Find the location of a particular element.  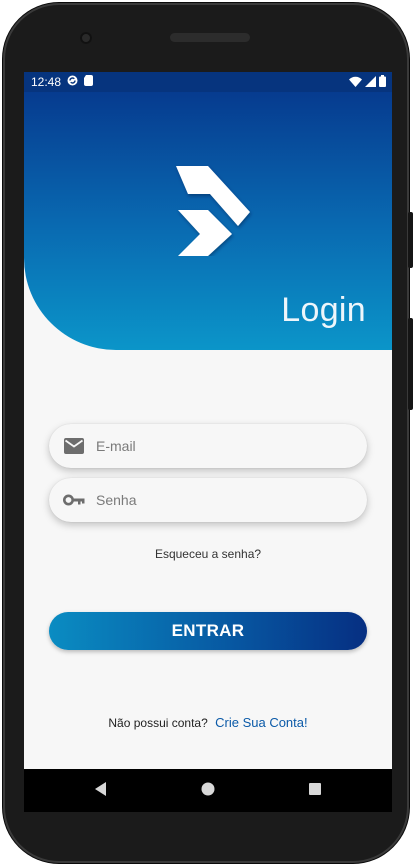

login-button: ENTRAR is located at coordinates (208, 631).